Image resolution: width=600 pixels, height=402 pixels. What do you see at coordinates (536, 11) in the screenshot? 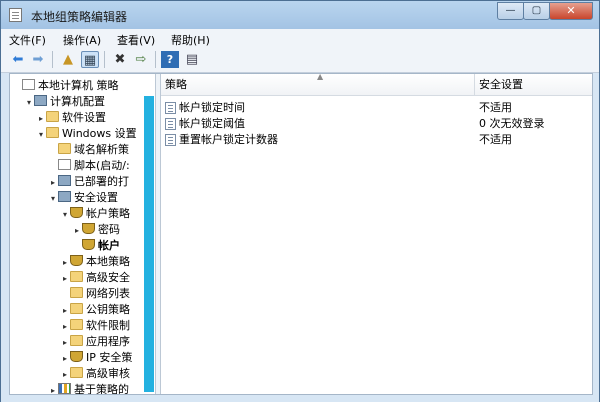
I see `maximize-button: ▢` at bounding box center [536, 11].